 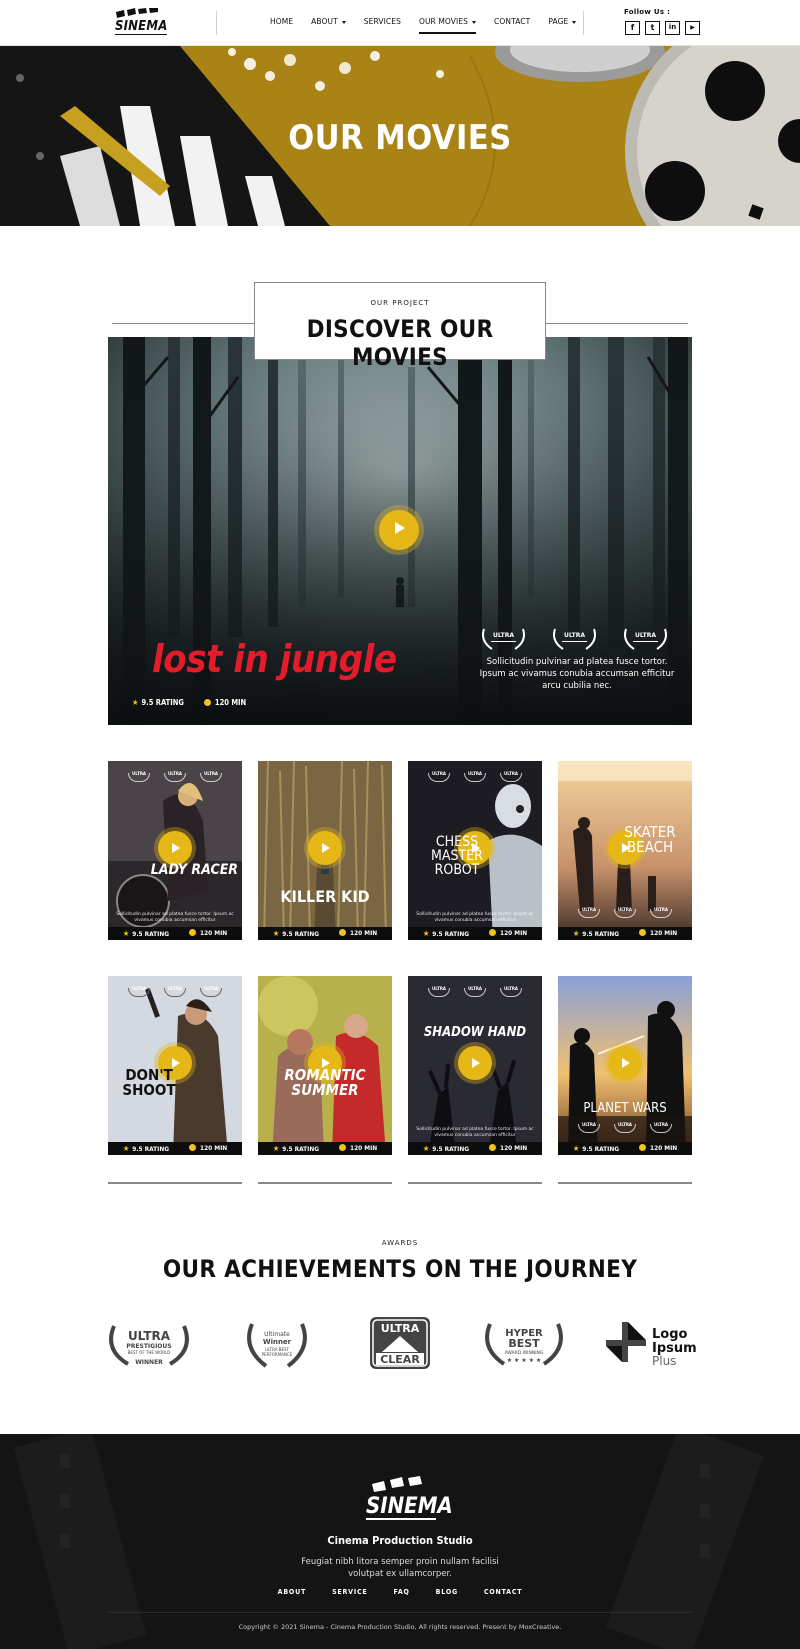 What do you see at coordinates (457, 856) in the screenshot?
I see `movie-title: CHESS MASTER ROBOT` at bounding box center [457, 856].